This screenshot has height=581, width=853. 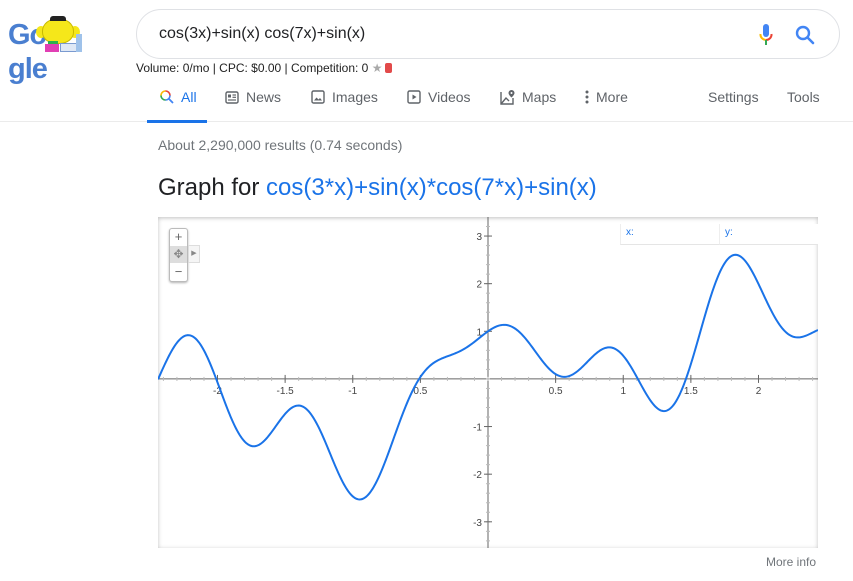 What do you see at coordinates (768, 234) in the screenshot?
I see `y-readout: y:` at bounding box center [768, 234].